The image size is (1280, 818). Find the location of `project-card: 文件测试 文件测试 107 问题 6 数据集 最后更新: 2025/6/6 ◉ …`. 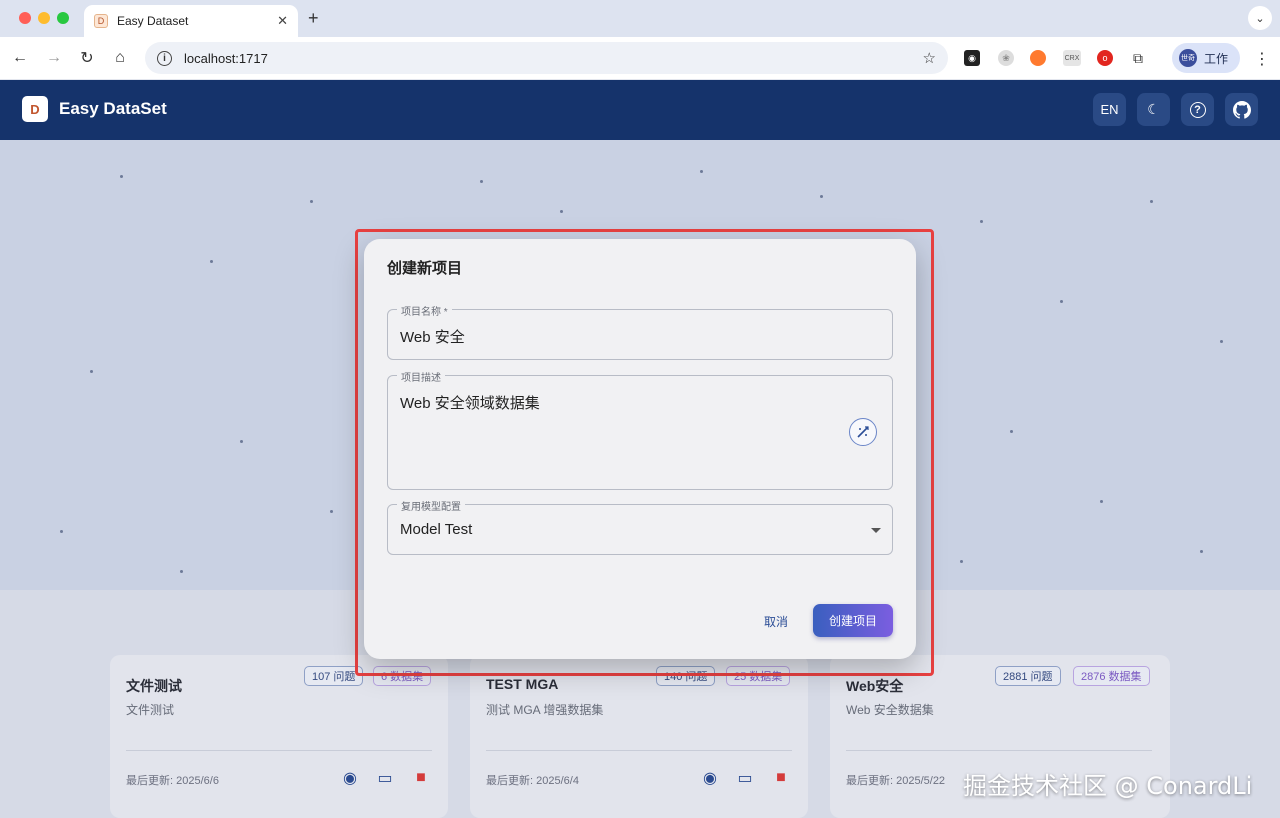

project-card: 文件测试 文件测试 107 问题 6 数据集 最后更新: 2025/6/6 ◉ … is located at coordinates (279, 736).